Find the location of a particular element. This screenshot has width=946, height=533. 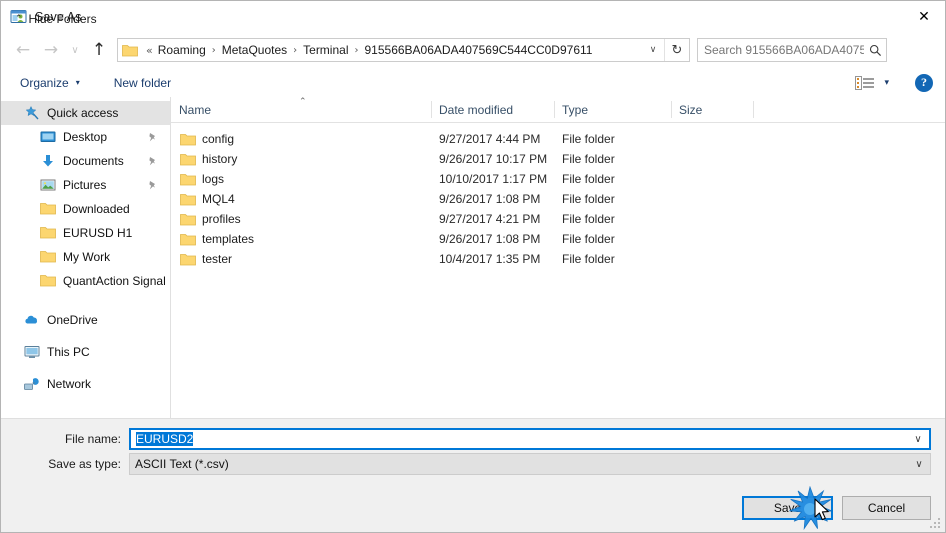

new-folder-label: New folder is located at coordinates (142, 82).